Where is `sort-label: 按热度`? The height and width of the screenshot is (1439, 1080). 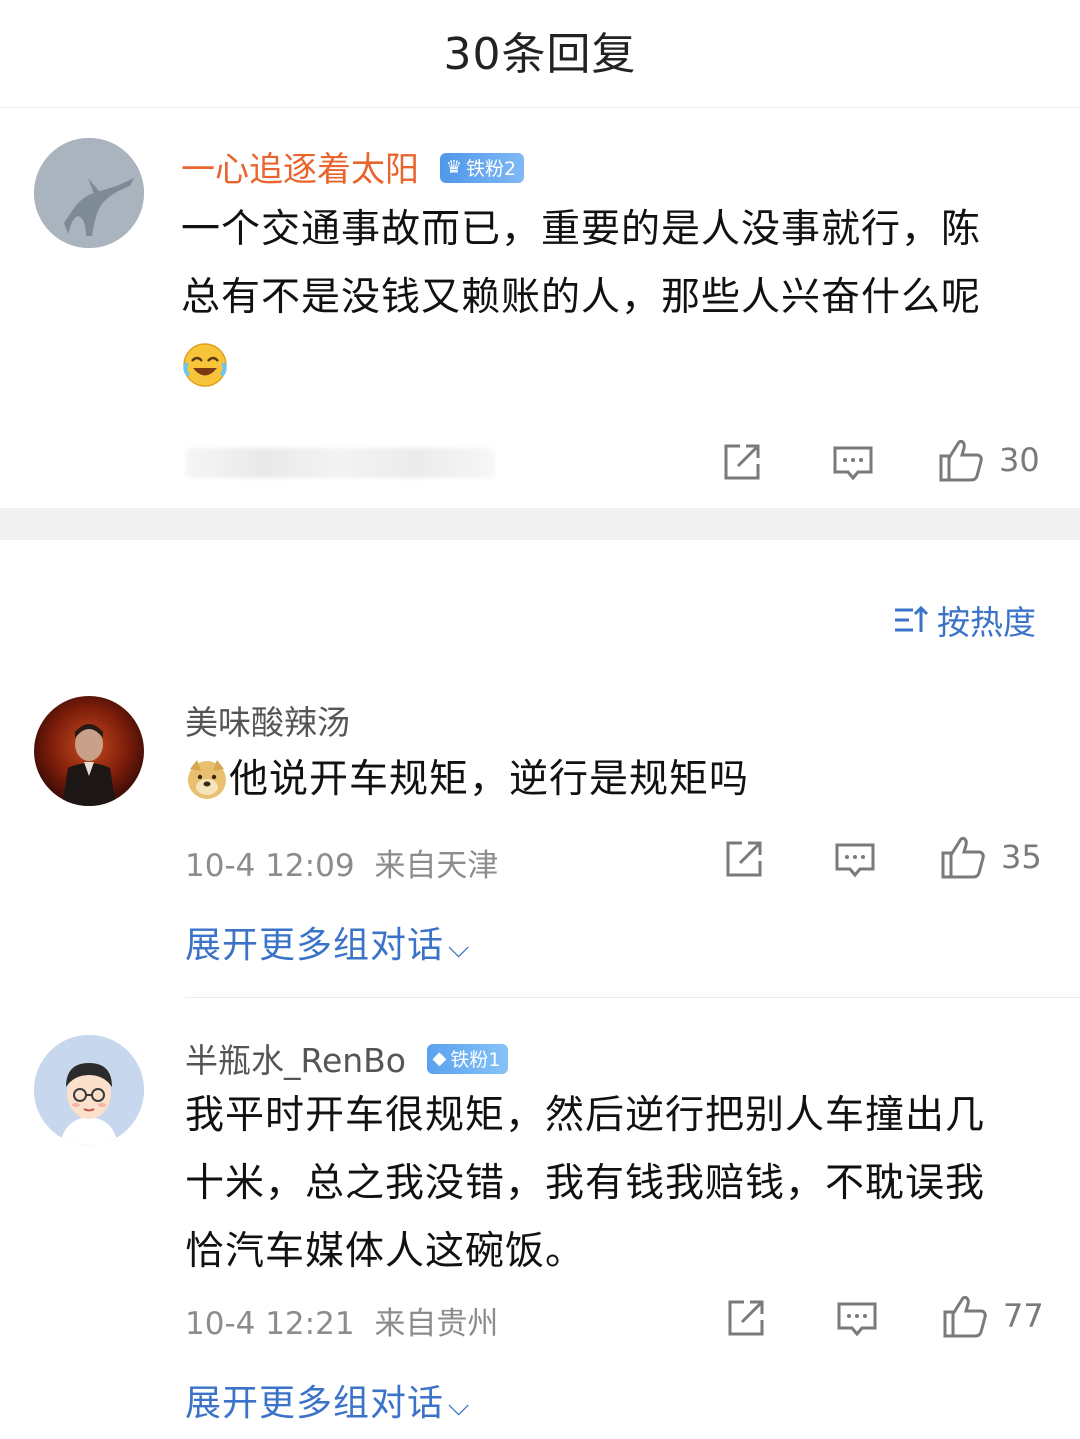
sort-label: 按热度 is located at coordinates (986, 622).